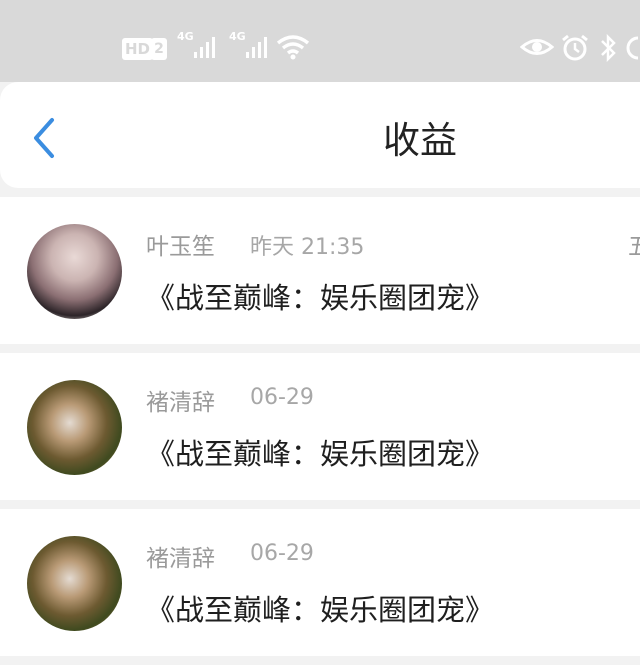 This screenshot has height=665, width=640. What do you see at coordinates (632, 48) in the screenshot?
I see `rotate-icon` at bounding box center [632, 48].